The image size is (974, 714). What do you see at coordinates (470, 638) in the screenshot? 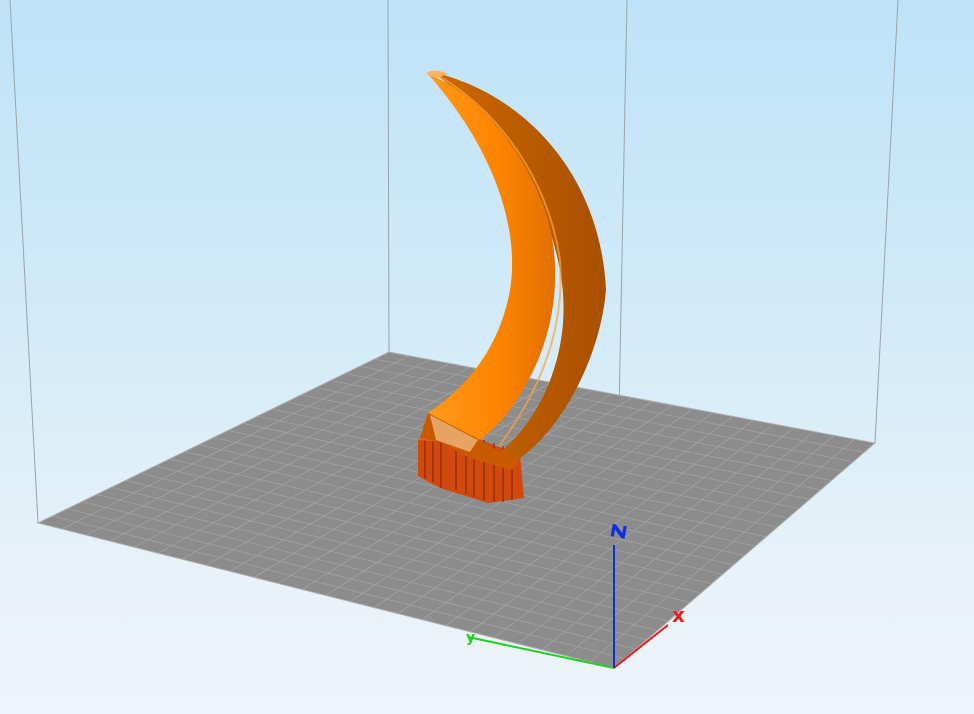
I see `y-axis-label: y` at bounding box center [470, 638].